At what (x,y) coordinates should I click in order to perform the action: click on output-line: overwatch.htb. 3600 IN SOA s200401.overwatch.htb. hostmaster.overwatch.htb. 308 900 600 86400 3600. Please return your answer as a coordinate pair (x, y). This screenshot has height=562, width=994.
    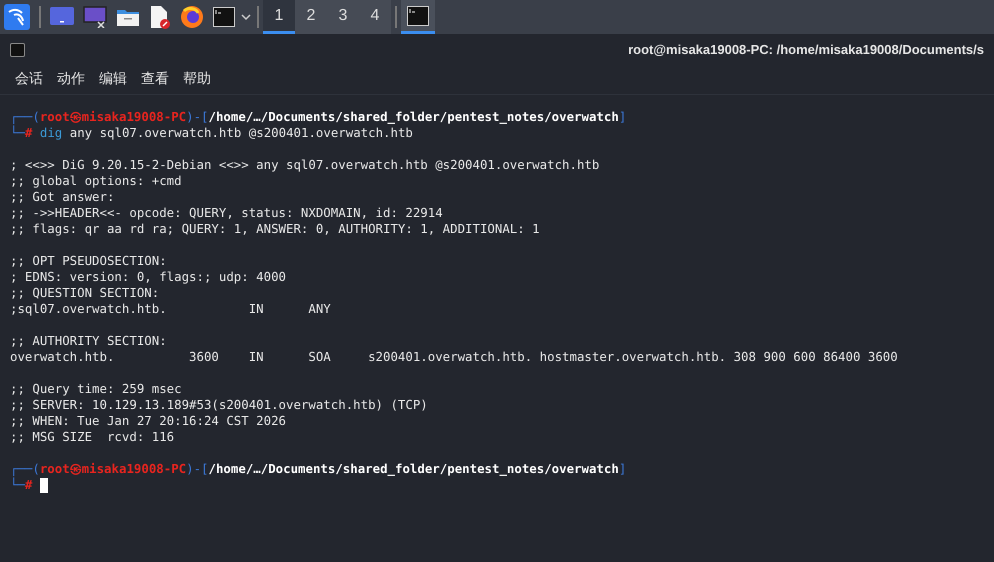
    Looking at the image, I should click on (454, 357).